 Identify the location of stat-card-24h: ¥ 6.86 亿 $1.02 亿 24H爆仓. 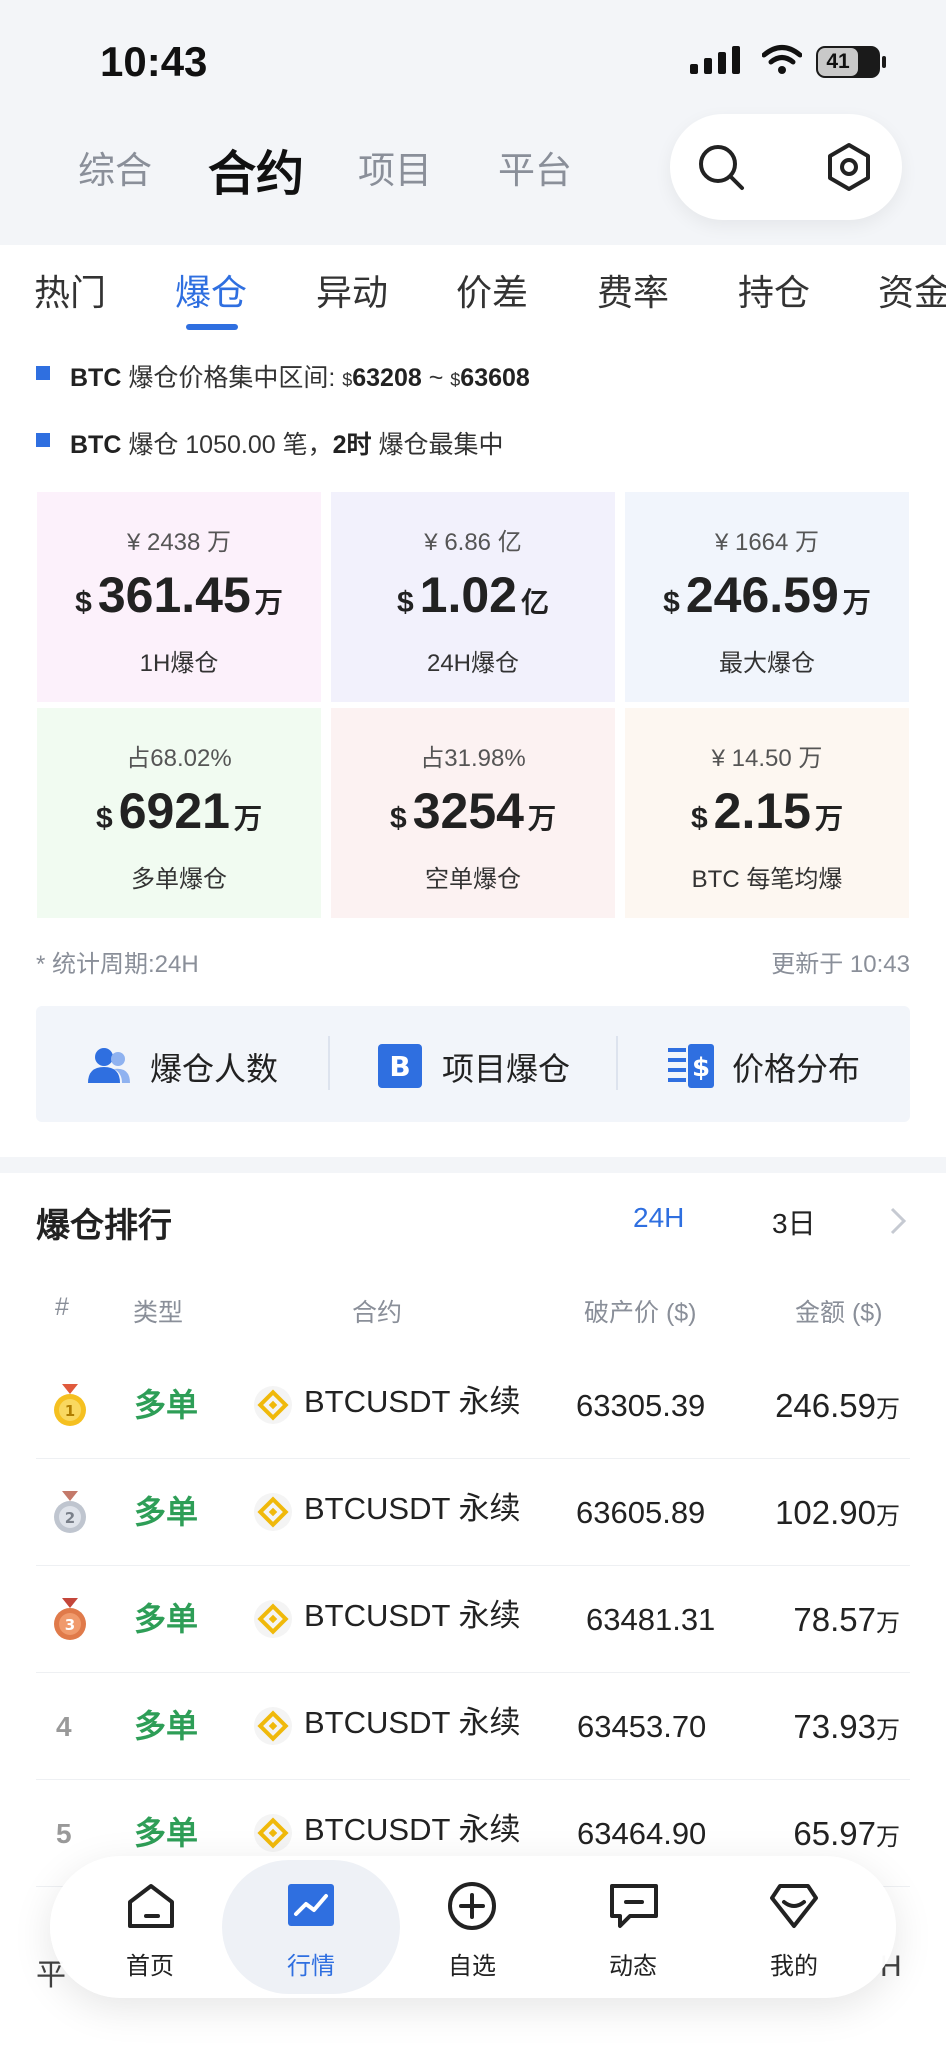
(473, 597).